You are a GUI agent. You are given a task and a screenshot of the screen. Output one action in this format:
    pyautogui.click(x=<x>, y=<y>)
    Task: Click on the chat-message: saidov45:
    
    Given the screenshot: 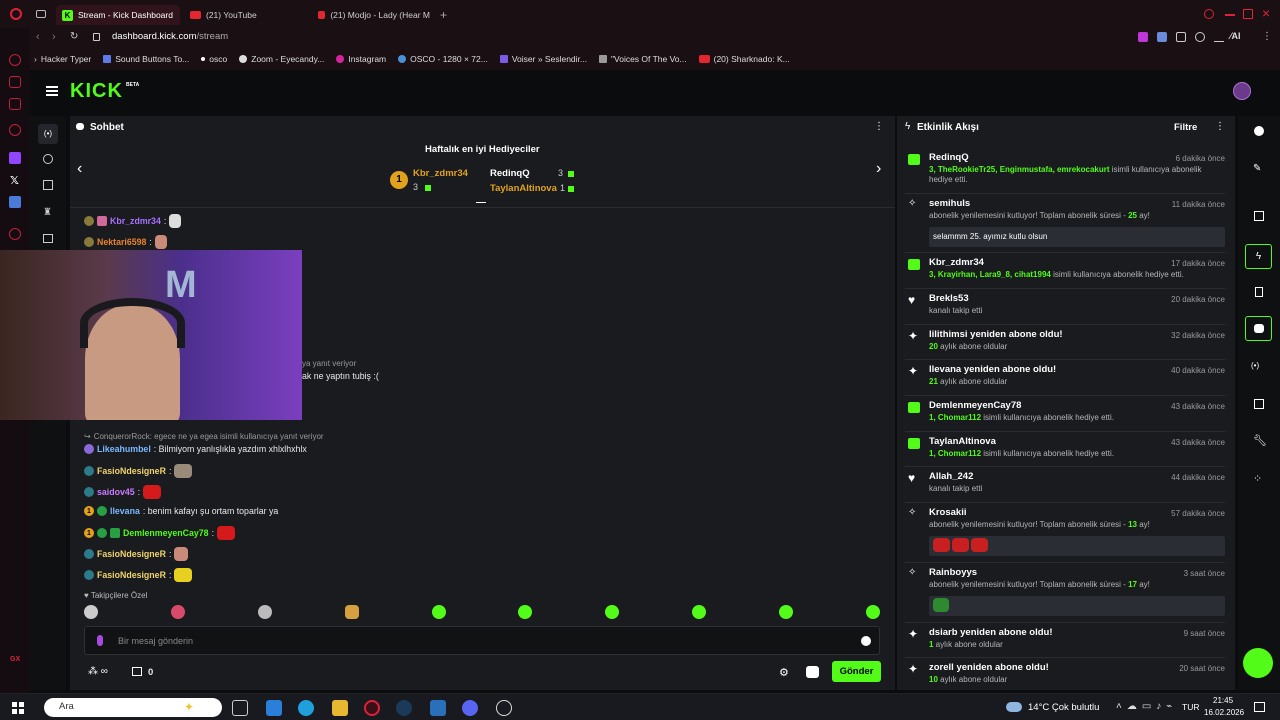 What is the action you would take?
    pyautogui.click(x=123, y=492)
    